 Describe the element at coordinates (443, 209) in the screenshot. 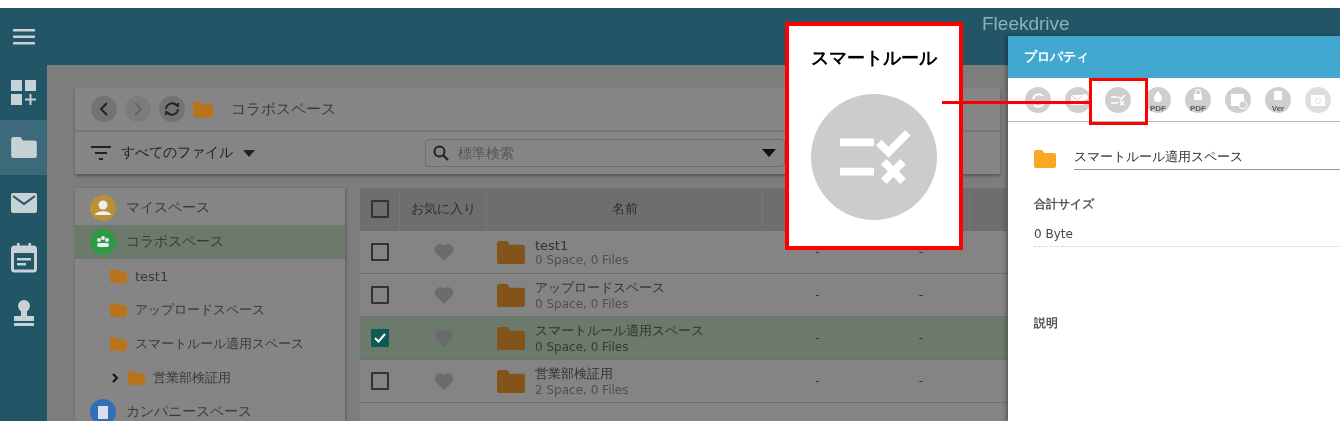

I see `column-header: お気に入り` at that location.